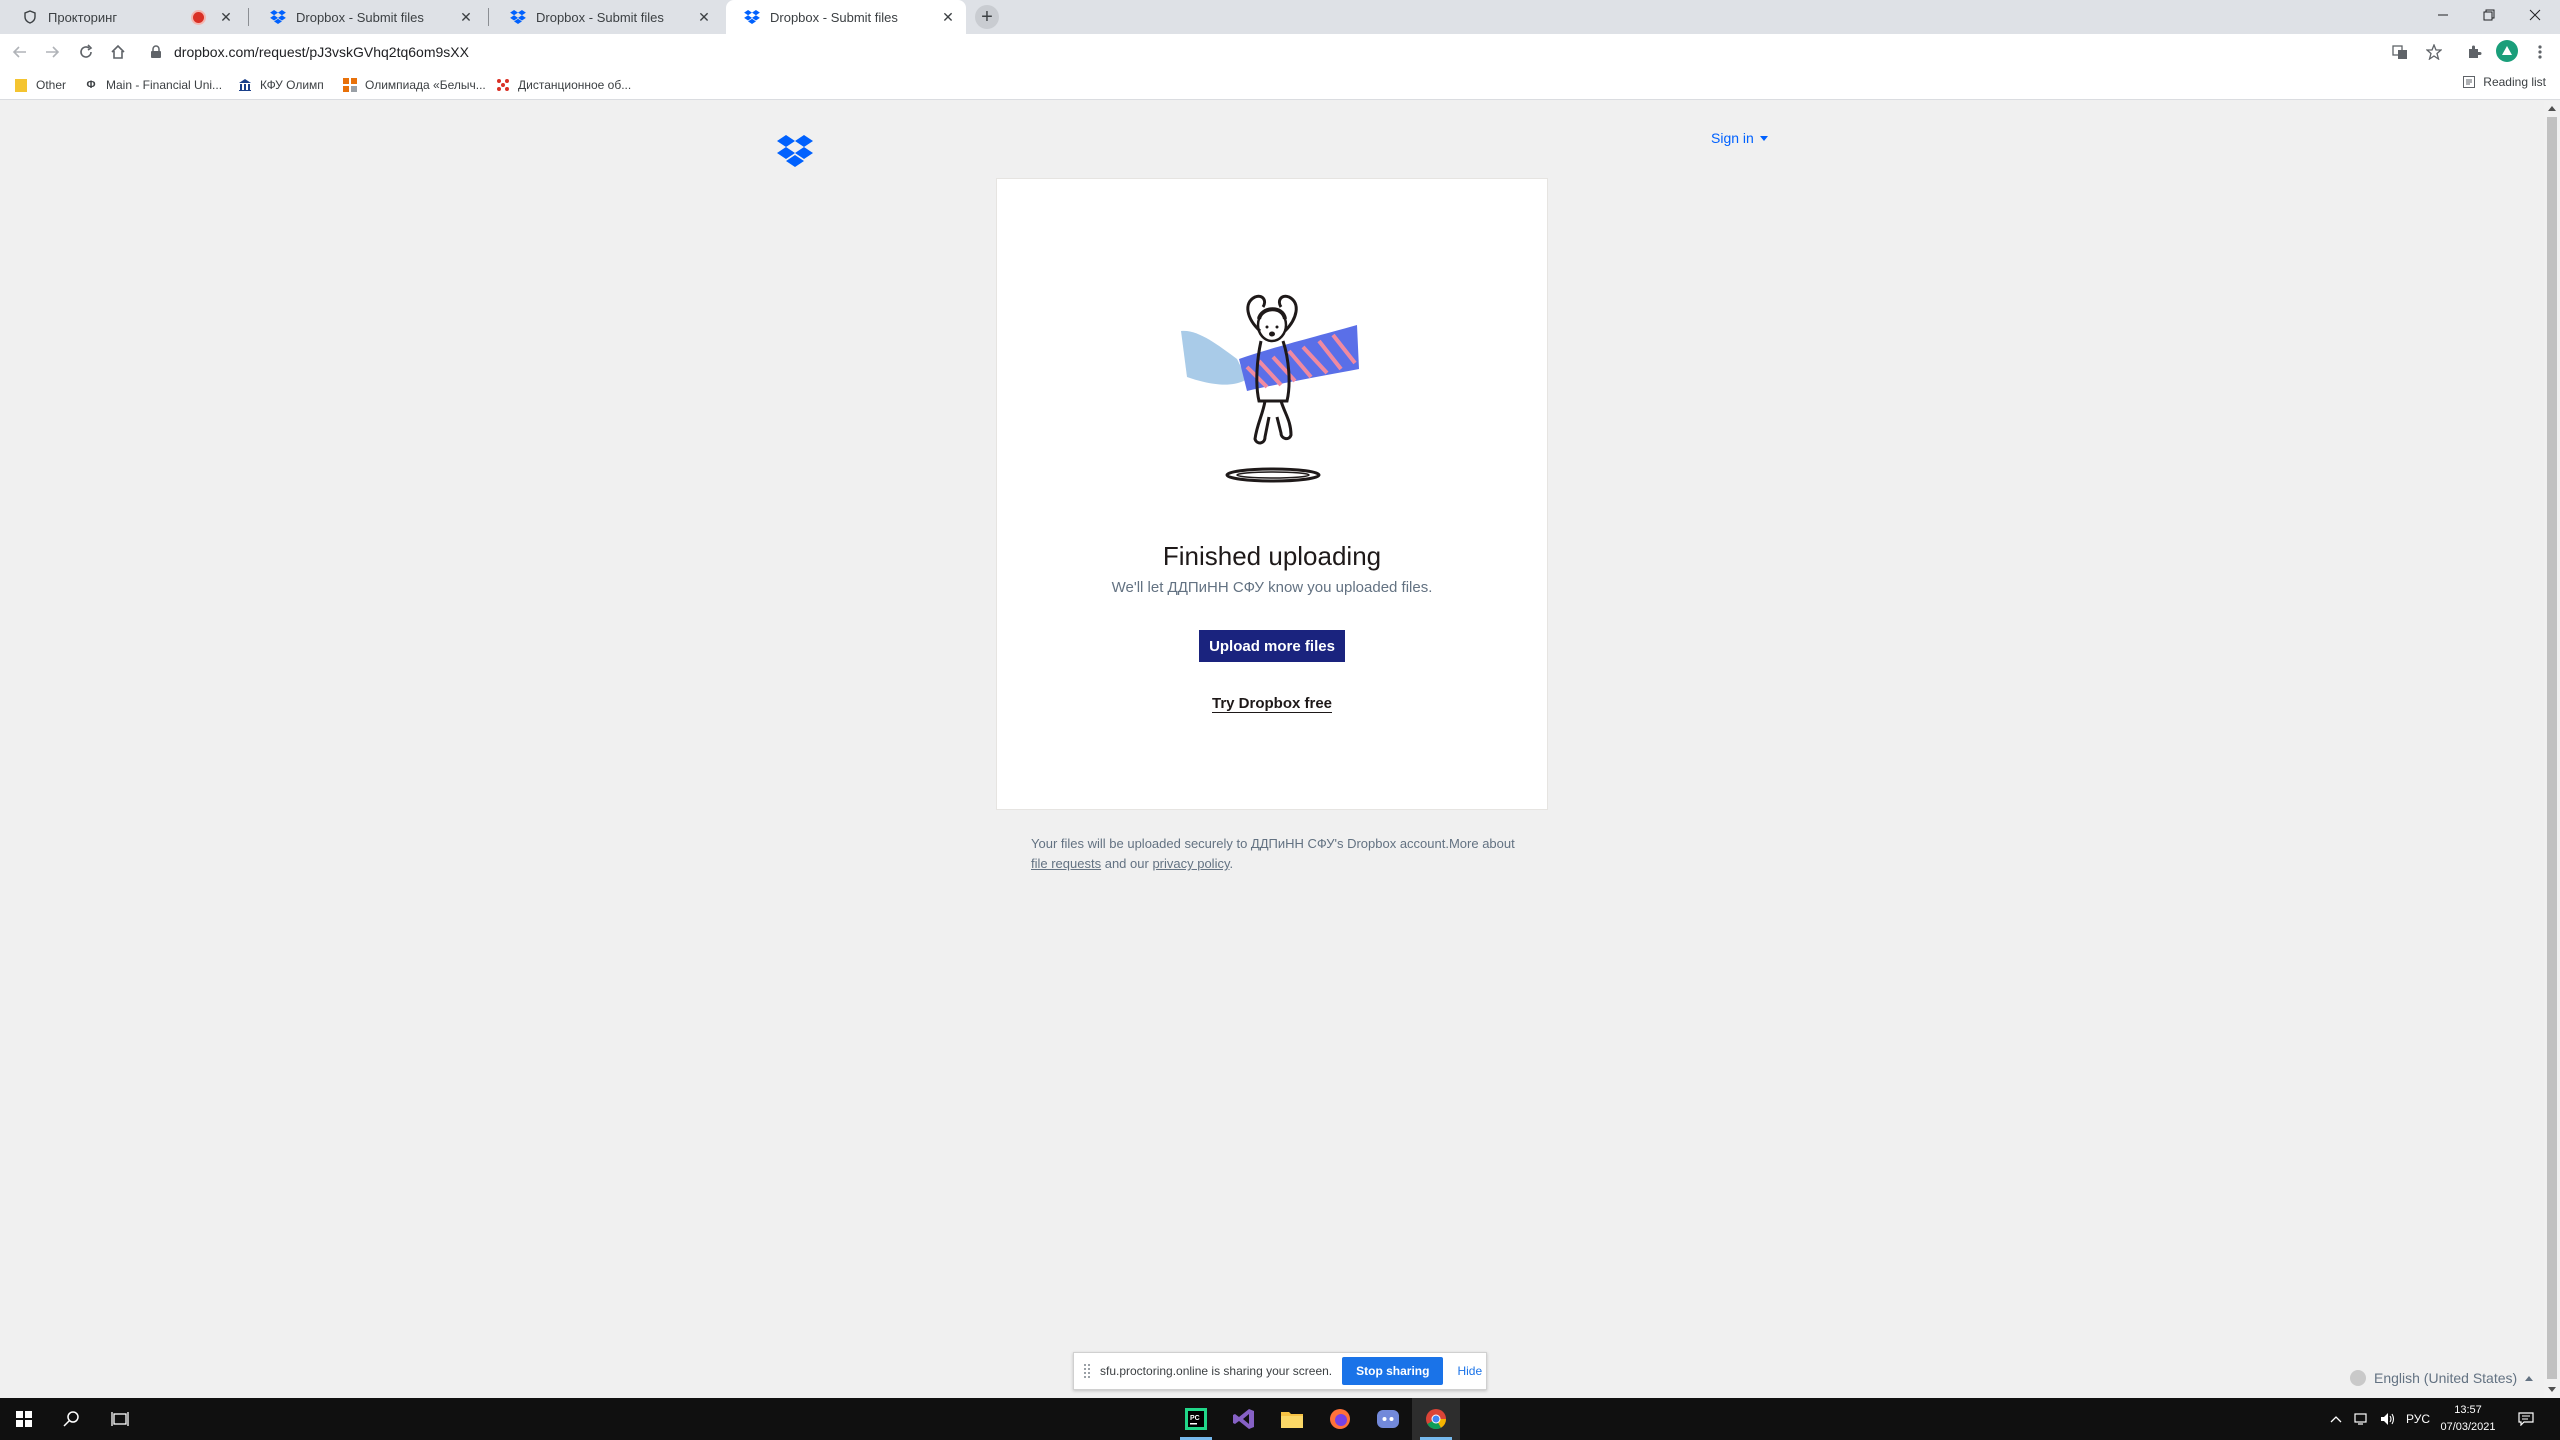 This screenshot has height=1440, width=2560. What do you see at coordinates (2469, 82) in the screenshot?
I see `reading-list-icon` at bounding box center [2469, 82].